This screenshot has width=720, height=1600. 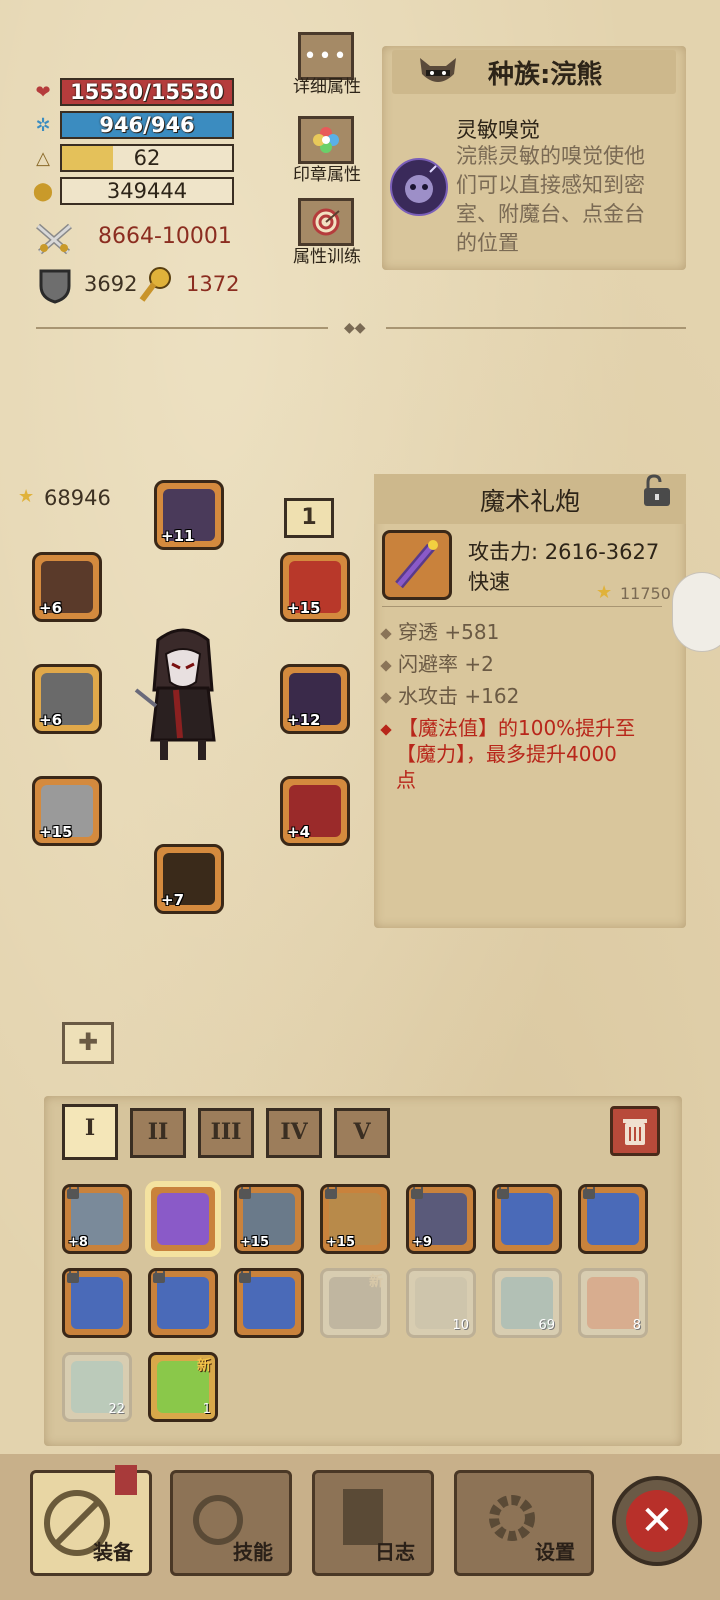 What do you see at coordinates (449, 694) in the screenshot?
I see `attr-water-attack: 水攻击 +162` at bounding box center [449, 694].